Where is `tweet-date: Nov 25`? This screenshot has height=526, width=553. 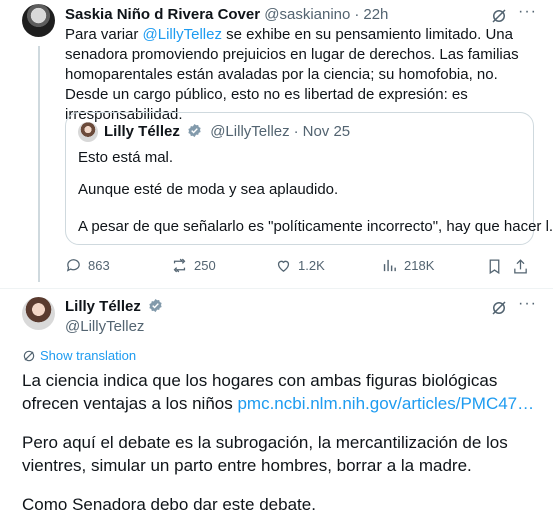 tweet-date: Nov 25 is located at coordinates (326, 131).